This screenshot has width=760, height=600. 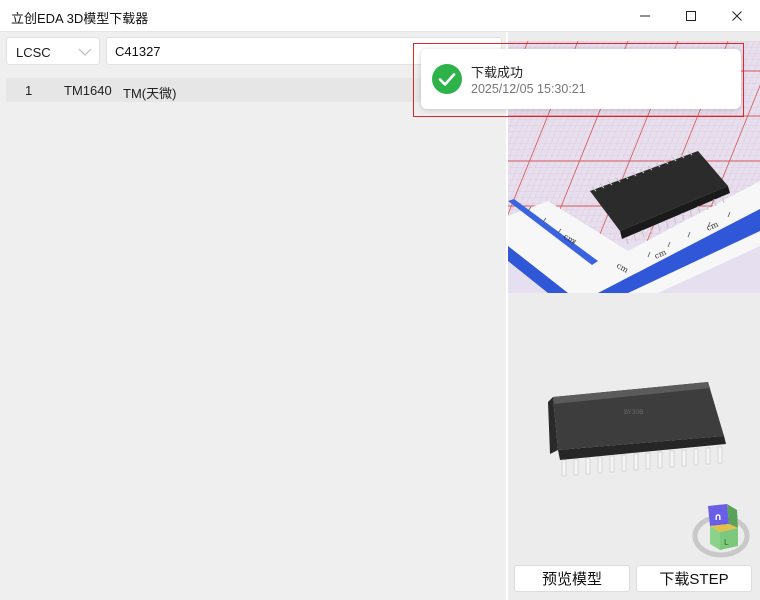 What do you see at coordinates (694, 578) in the screenshot?
I see `download-step-button: 下载STEP` at bounding box center [694, 578].